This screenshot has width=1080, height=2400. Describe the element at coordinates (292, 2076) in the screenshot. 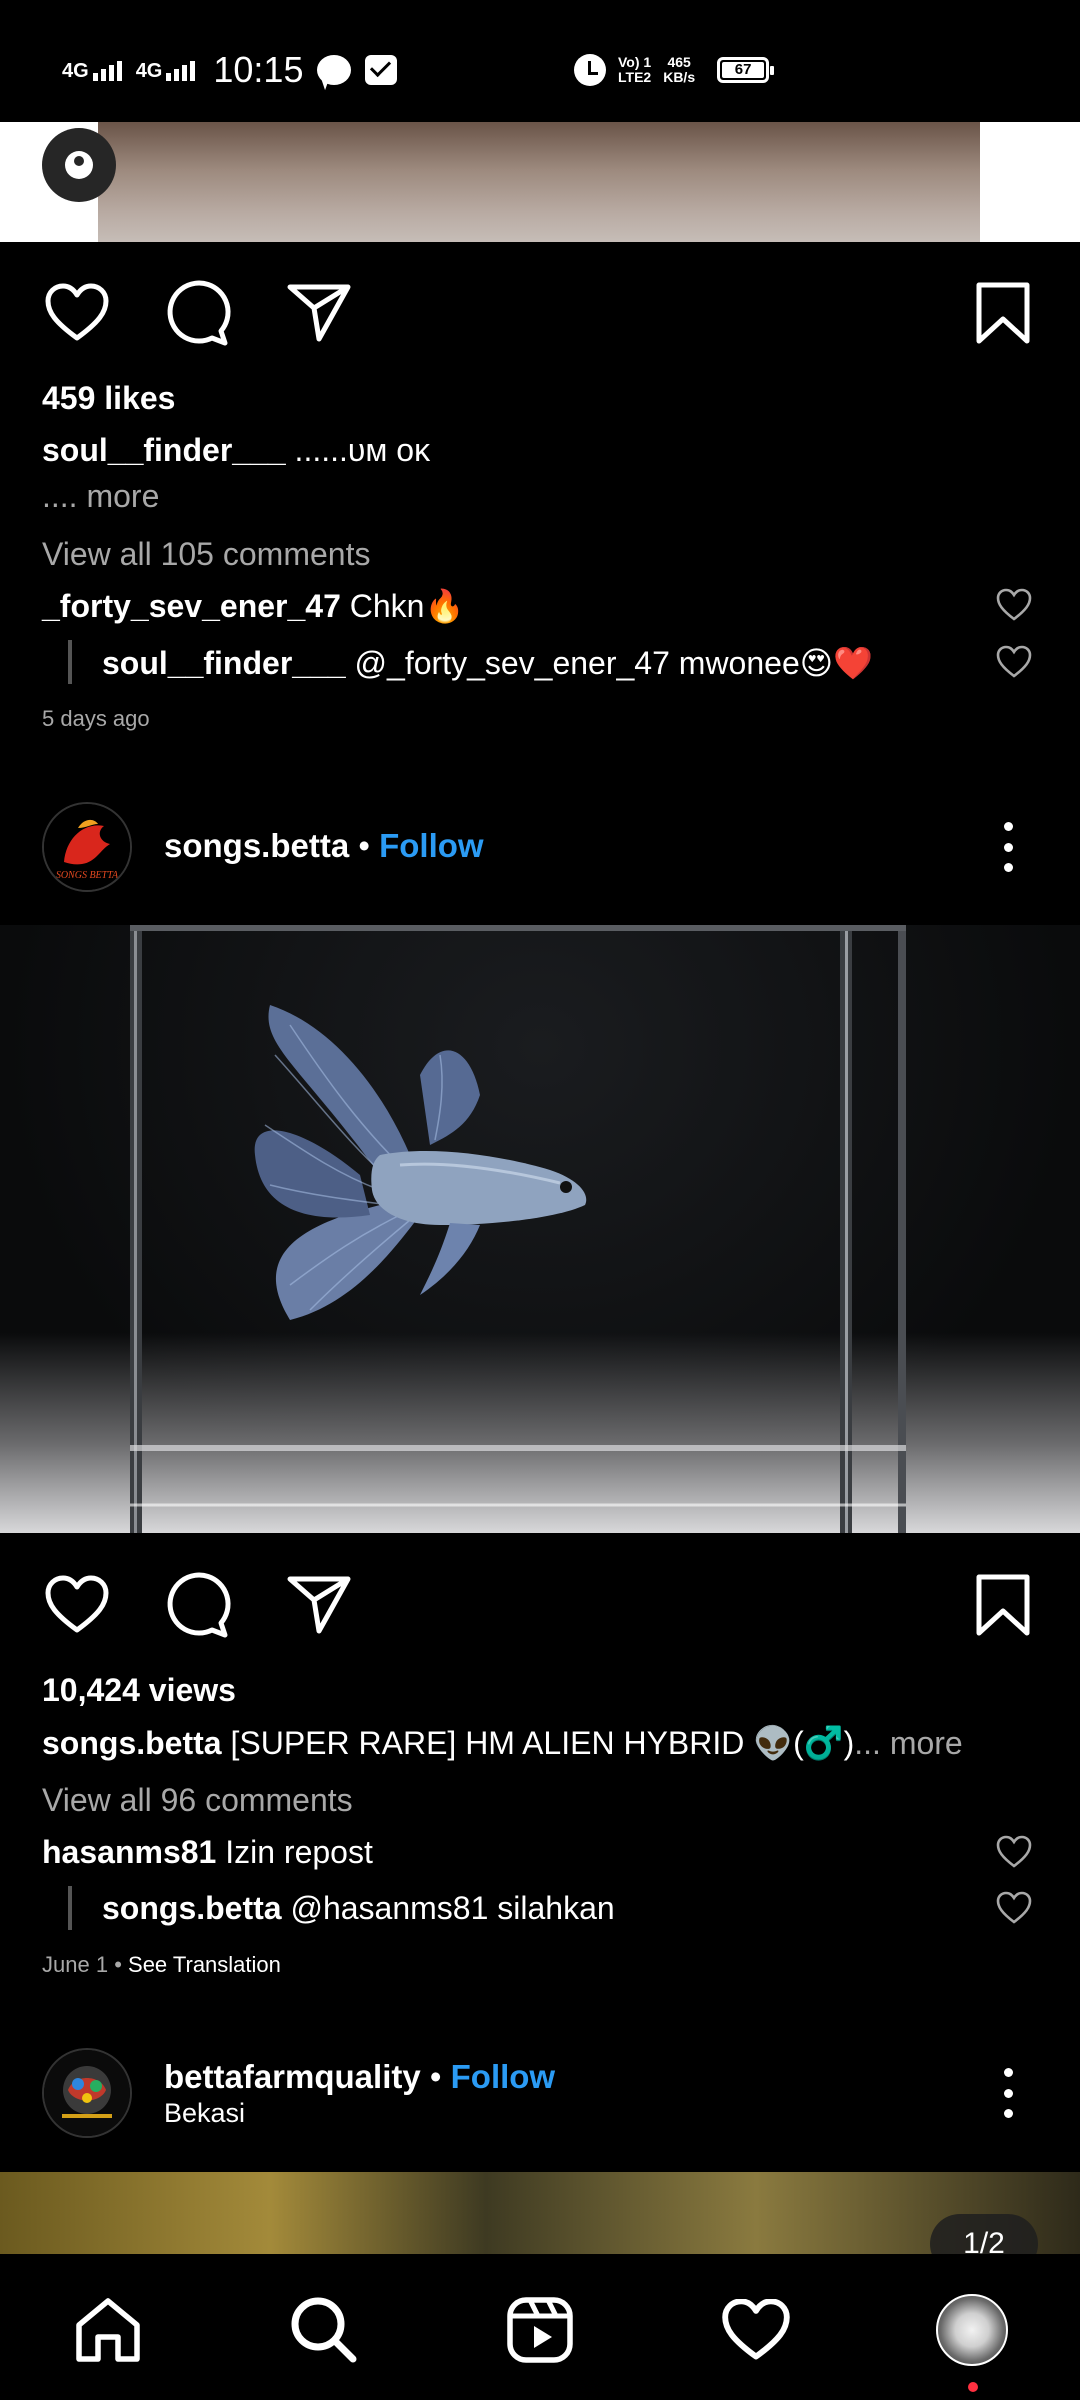

I see `post3-username: bettafarmquality` at that location.